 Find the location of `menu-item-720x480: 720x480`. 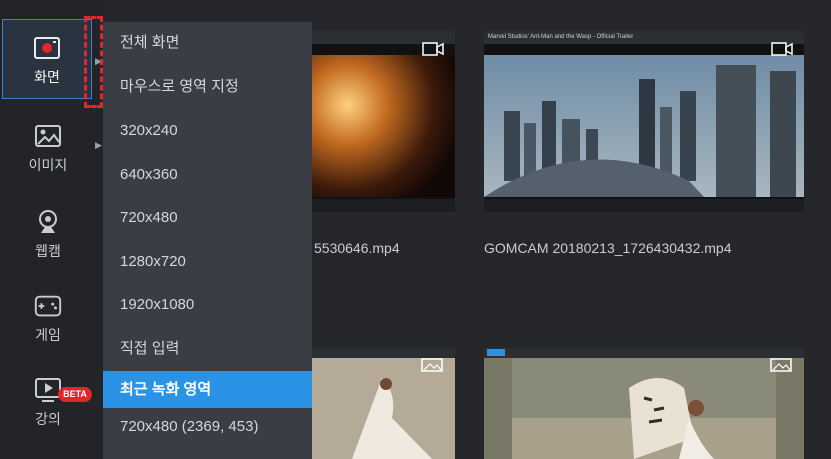

menu-item-720x480: 720x480 is located at coordinates (207, 218).